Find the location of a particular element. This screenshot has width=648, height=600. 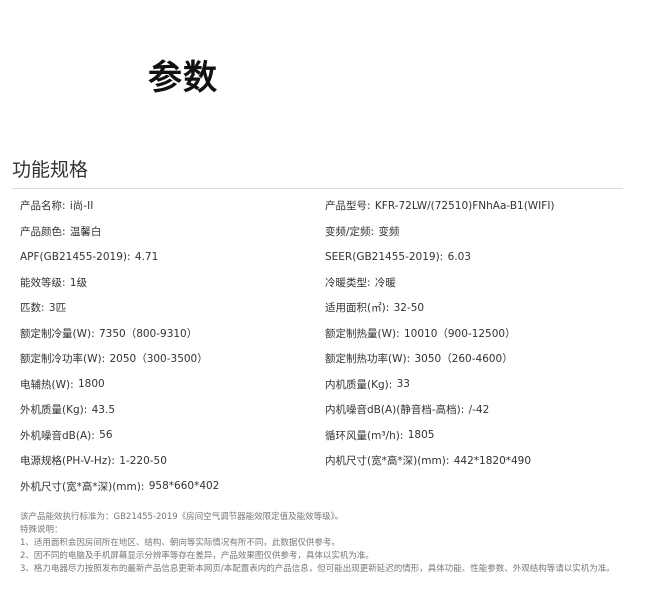

spec-cooling-power: 额定制冷功率(W): 2050（300-3500） is located at coordinates (172, 359).